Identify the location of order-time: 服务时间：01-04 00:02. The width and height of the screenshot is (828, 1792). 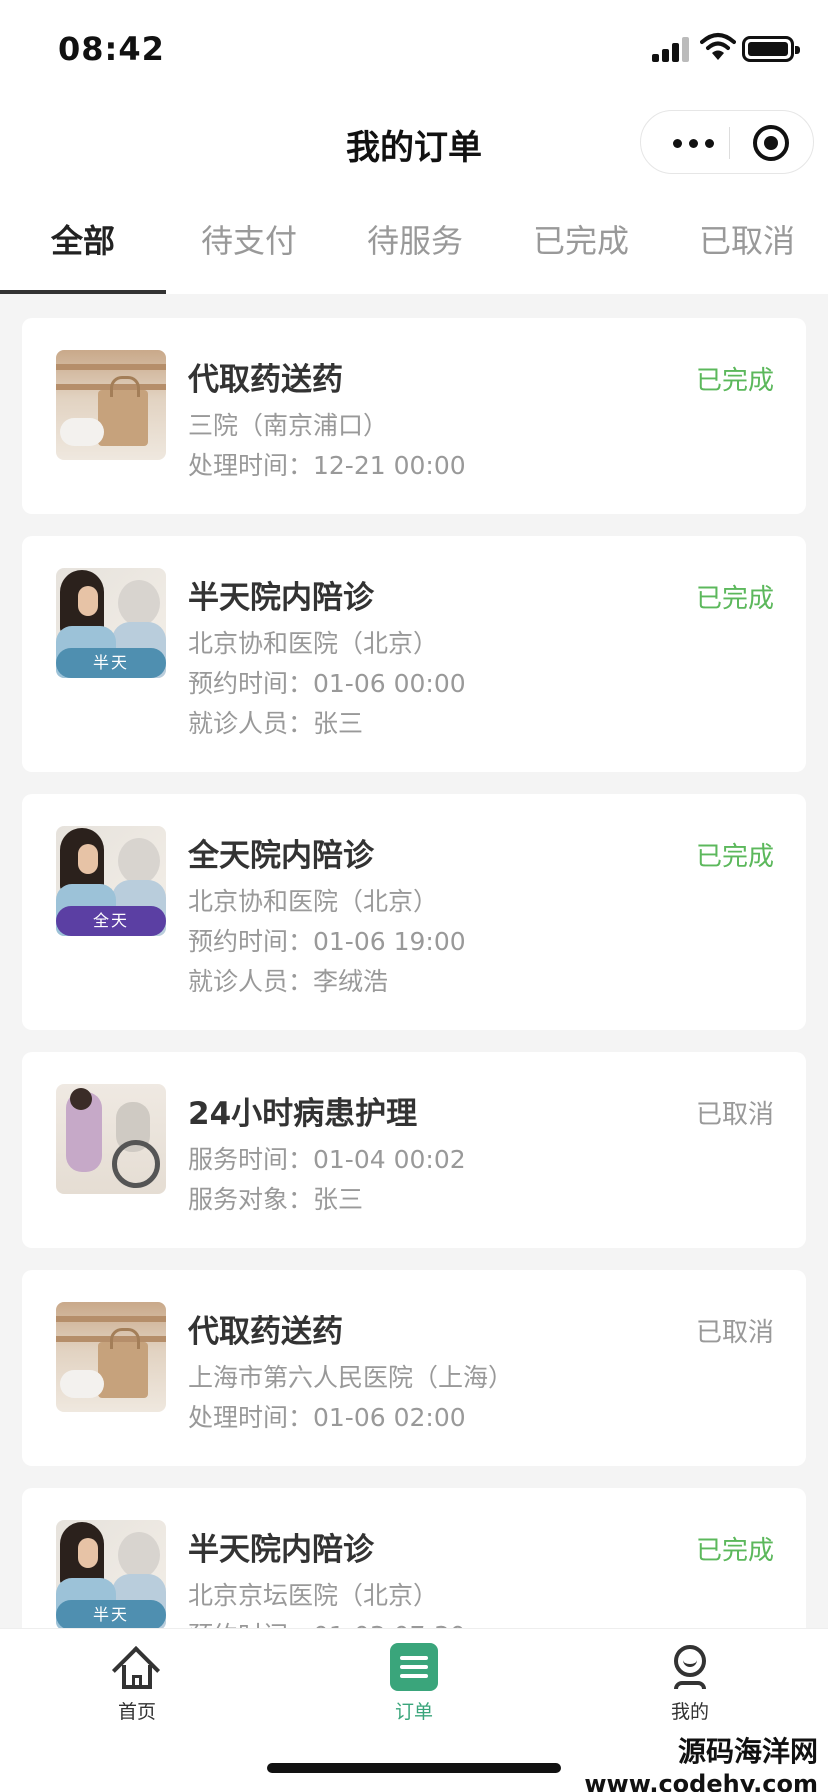
(327, 1159).